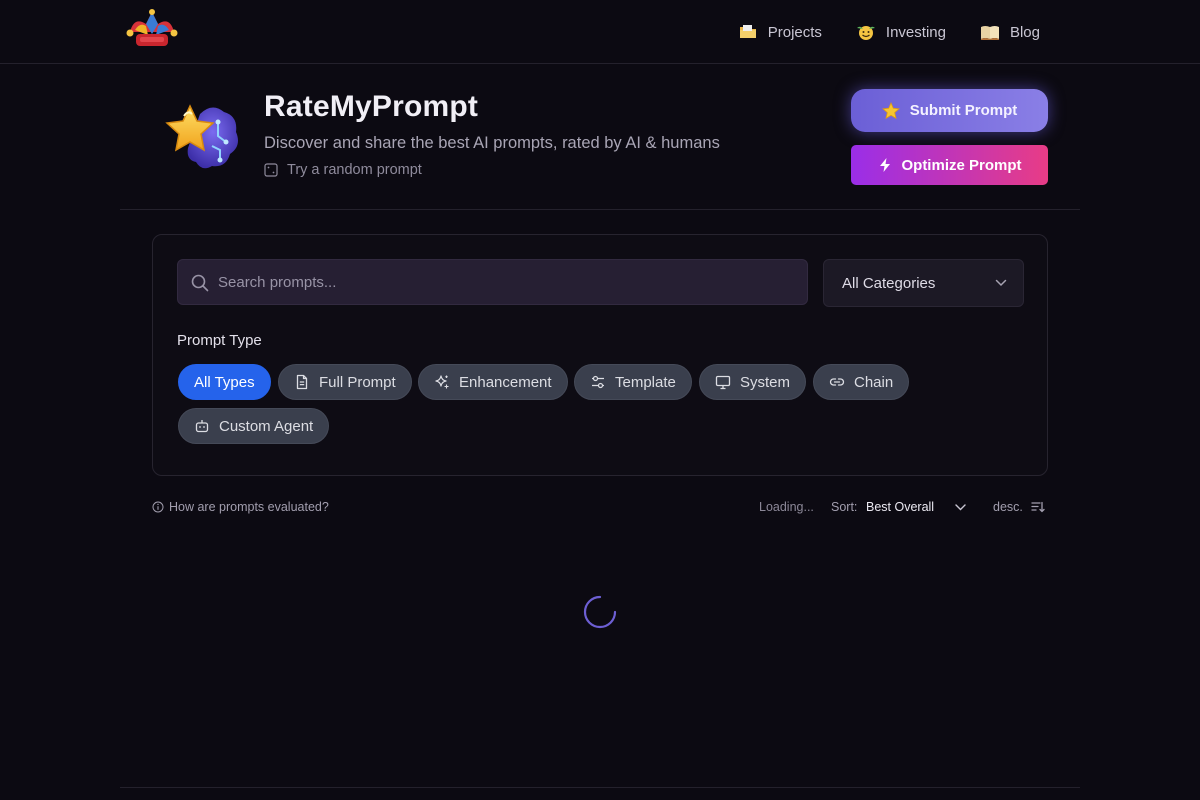 This screenshot has height=800, width=1200. What do you see at coordinates (201, 136) in the screenshot?
I see `star-brain-logo-icon` at bounding box center [201, 136].